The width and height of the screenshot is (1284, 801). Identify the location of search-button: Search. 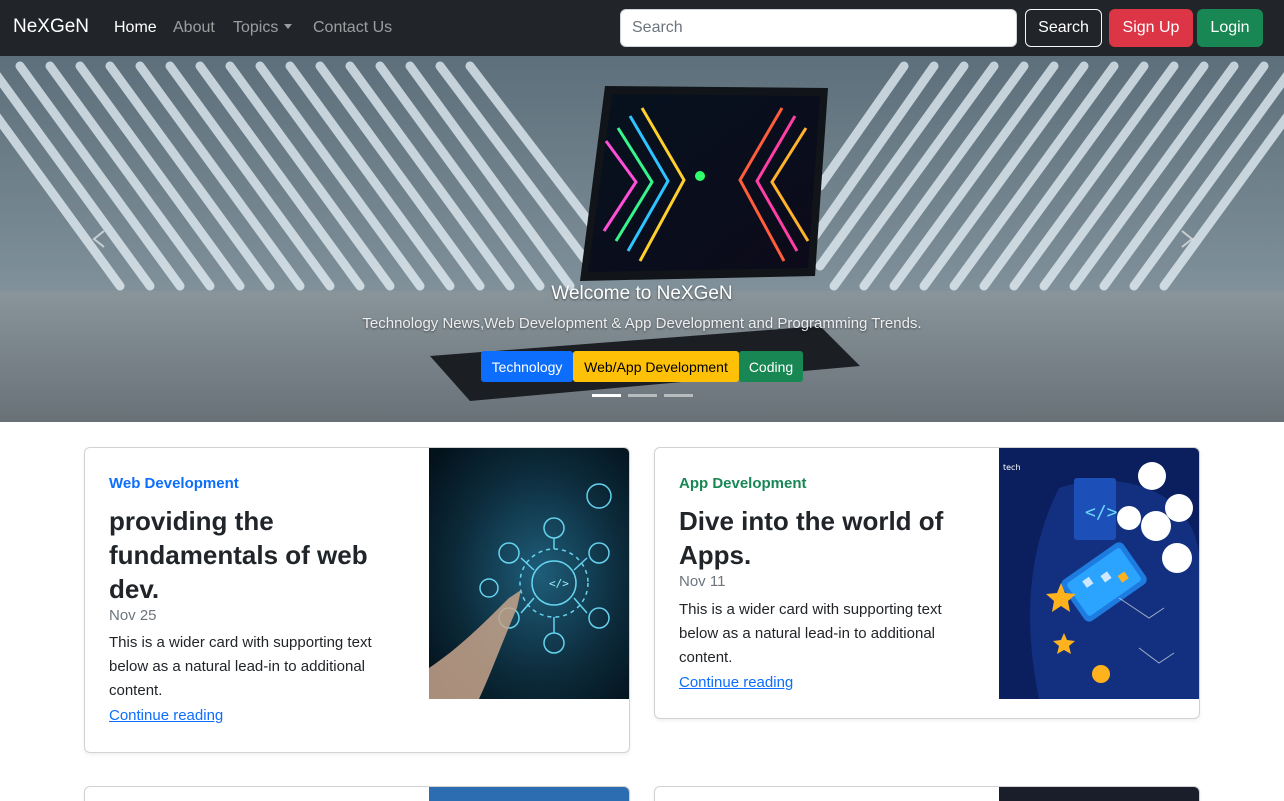
(1063, 28).